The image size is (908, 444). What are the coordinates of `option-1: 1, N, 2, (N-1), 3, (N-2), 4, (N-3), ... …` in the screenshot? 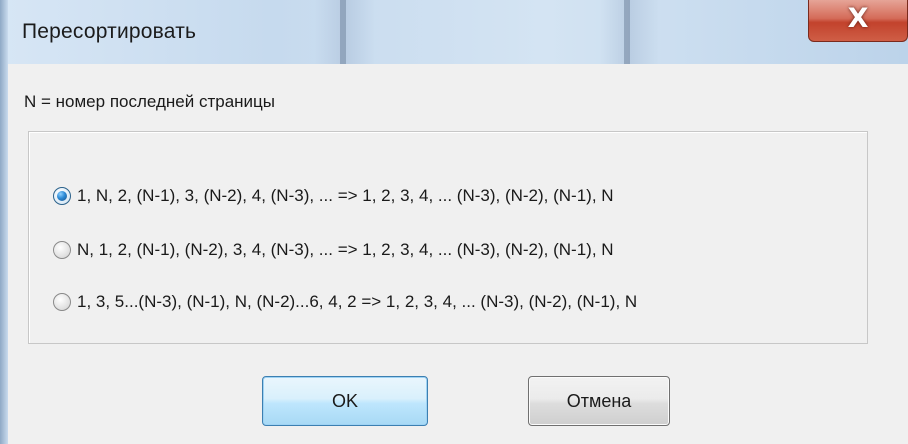 It's located at (333, 196).